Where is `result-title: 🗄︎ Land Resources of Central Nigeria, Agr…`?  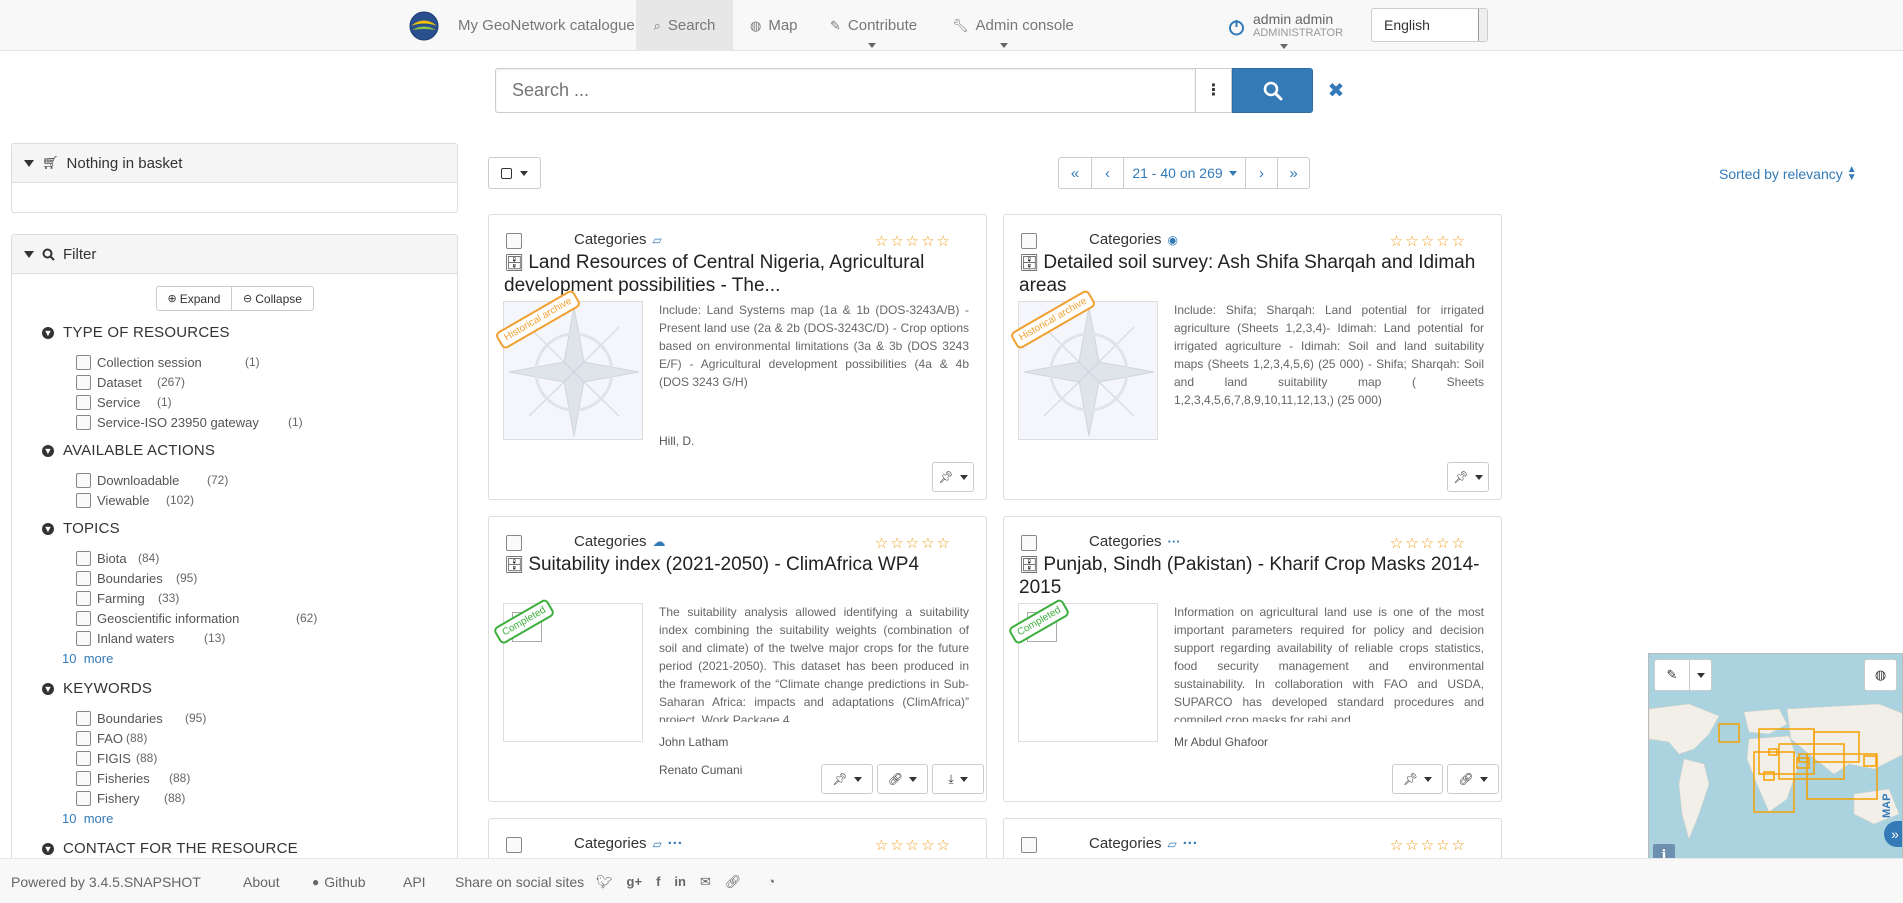 result-title: 🗄︎ Land Resources of Central Nigeria, Agr… is located at coordinates (739, 274).